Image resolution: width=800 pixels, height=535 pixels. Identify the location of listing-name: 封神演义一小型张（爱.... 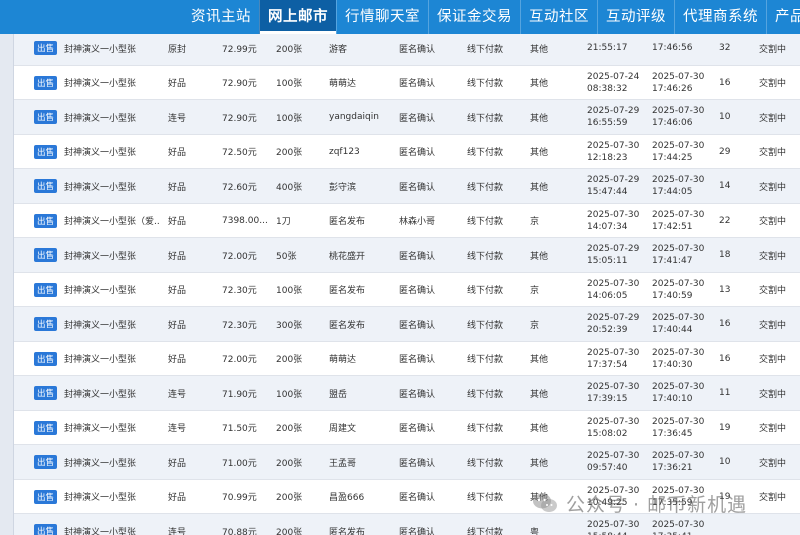
(111, 221).